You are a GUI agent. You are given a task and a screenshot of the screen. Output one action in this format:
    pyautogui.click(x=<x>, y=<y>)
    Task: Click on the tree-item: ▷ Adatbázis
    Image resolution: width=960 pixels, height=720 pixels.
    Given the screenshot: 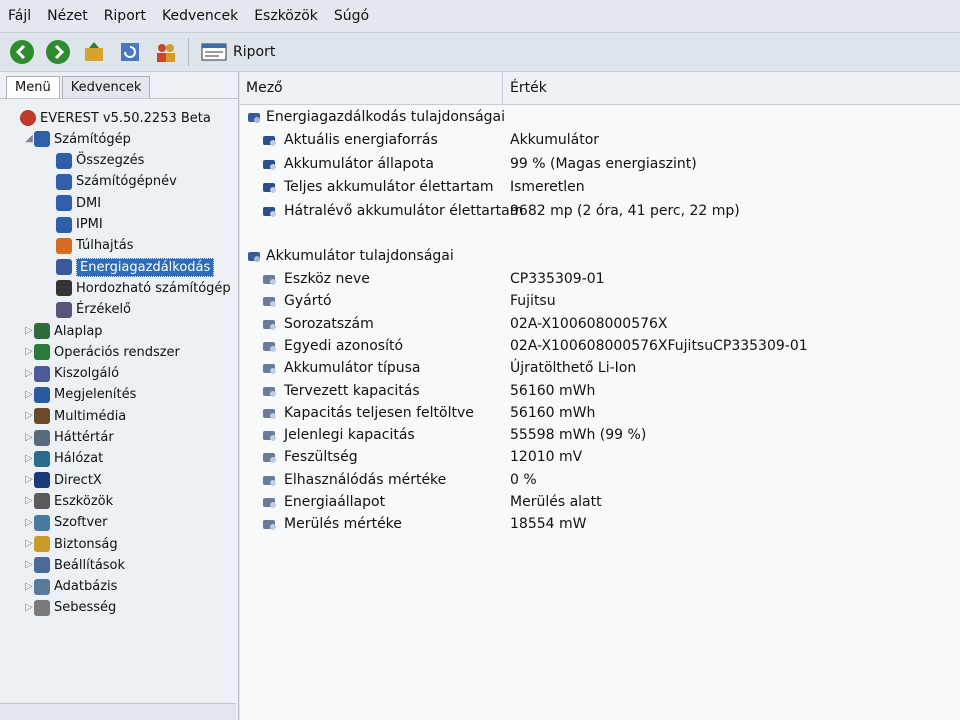 What is the action you would take?
    pyautogui.click(x=70, y=587)
    